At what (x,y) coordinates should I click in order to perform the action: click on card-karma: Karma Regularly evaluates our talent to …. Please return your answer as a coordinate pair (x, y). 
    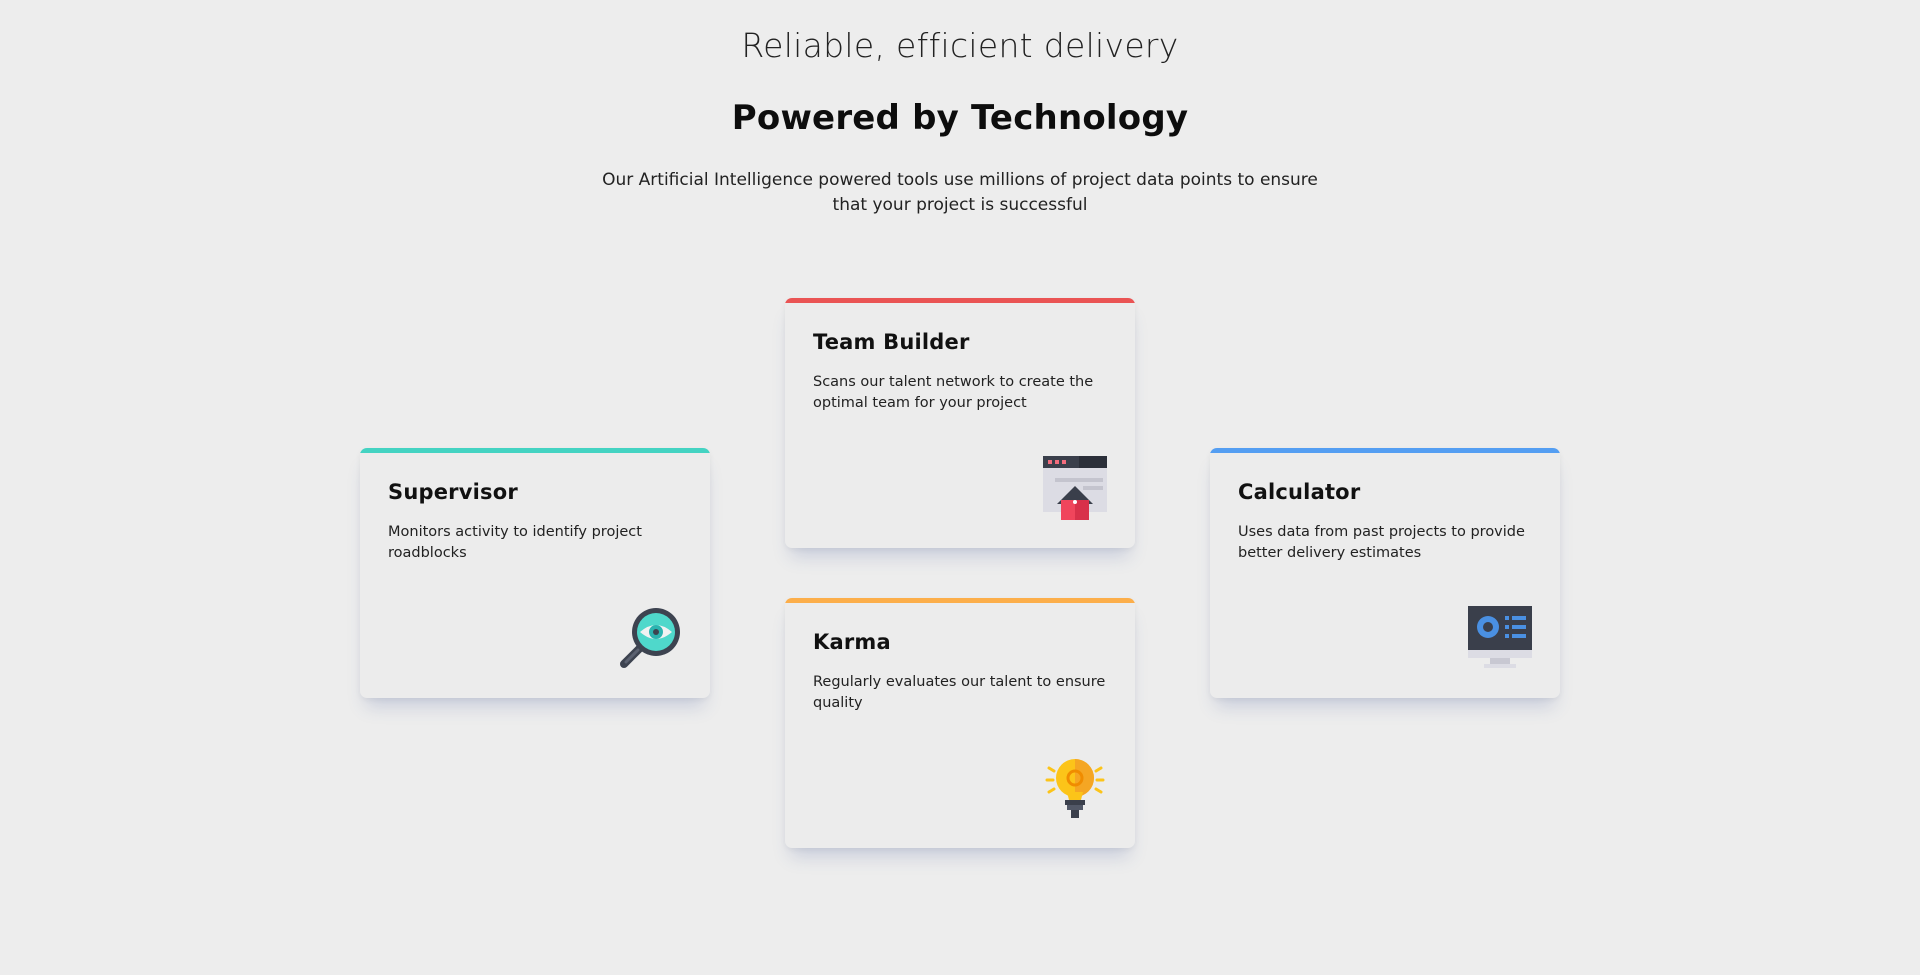
    Looking at the image, I should click on (960, 723).